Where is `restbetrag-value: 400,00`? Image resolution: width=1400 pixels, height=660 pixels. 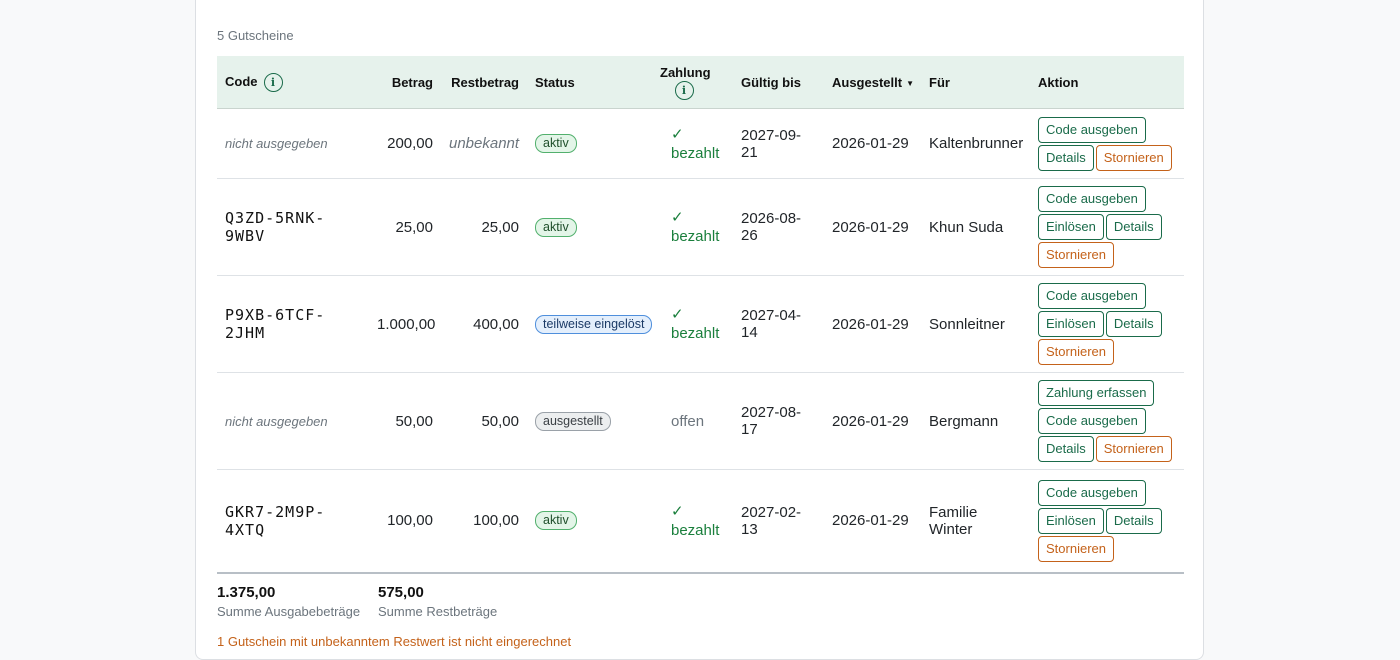
restbetrag-value: 400,00 is located at coordinates (496, 324).